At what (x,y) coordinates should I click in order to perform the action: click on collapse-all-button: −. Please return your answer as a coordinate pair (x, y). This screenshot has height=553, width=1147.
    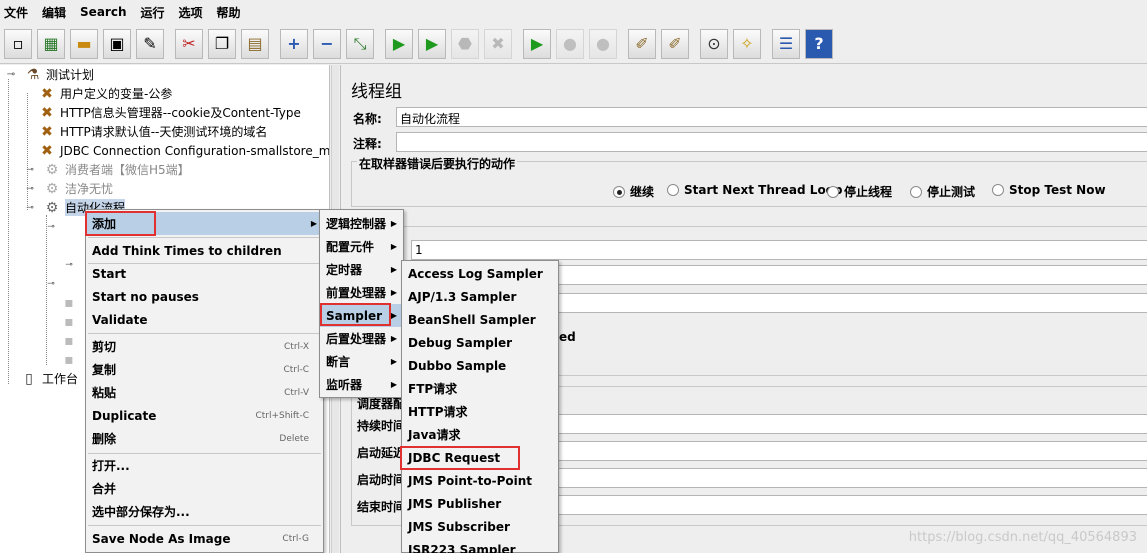
    Looking at the image, I should click on (327, 43).